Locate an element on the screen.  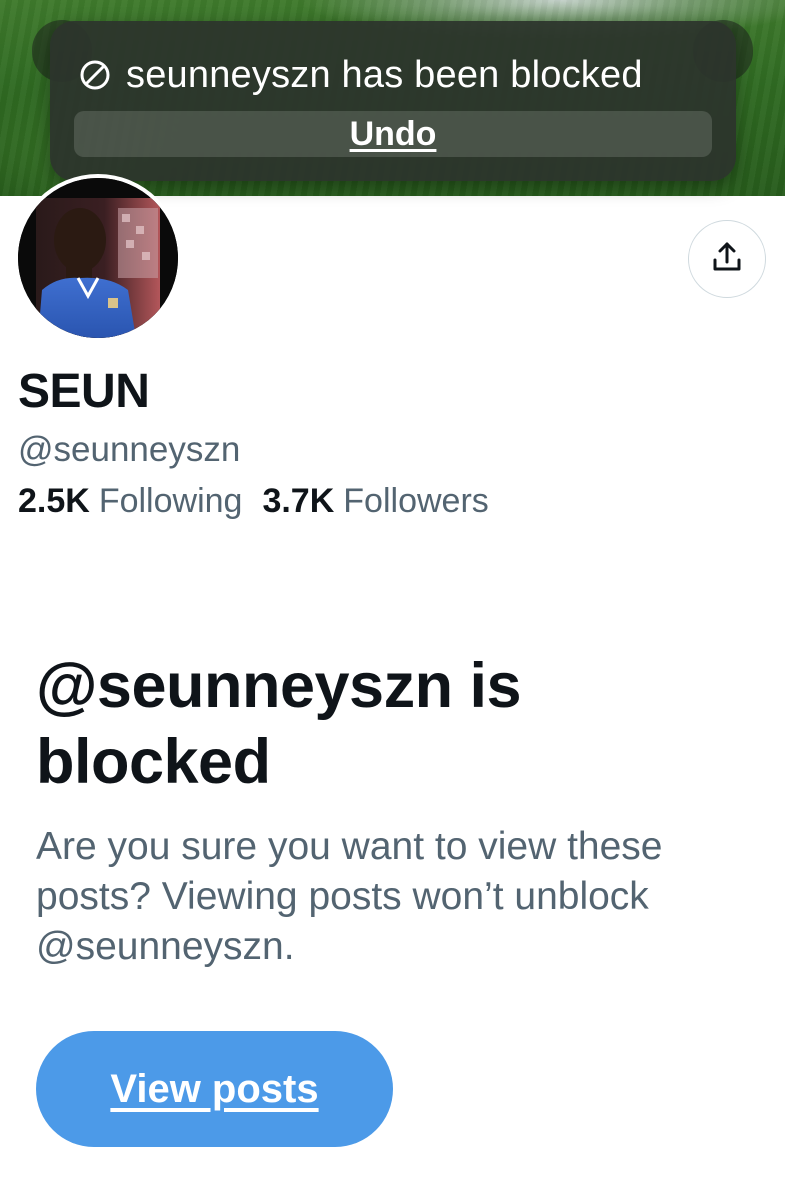
profile-stats: 2.5K Following 3.7K Followers is located at coordinates (263, 501).